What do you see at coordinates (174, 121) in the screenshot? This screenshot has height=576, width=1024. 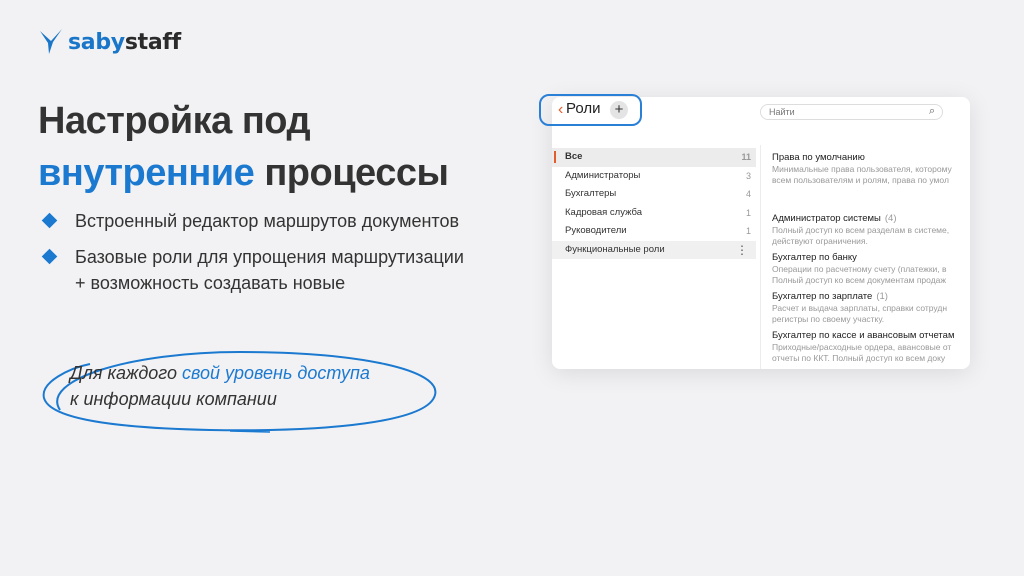 I see `title-line-1: Настройка под` at bounding box center [174, 121].